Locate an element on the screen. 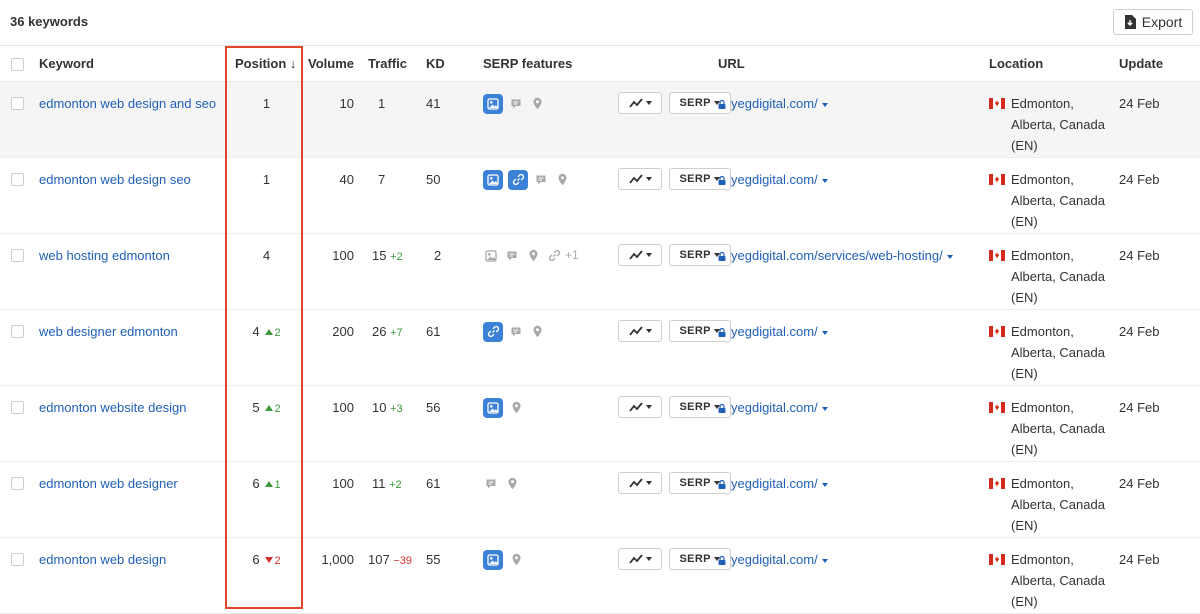 The width and height of the screenshot is (1200, 614). keyword-link: web designer edmonton is located at coordinates (108, 331).